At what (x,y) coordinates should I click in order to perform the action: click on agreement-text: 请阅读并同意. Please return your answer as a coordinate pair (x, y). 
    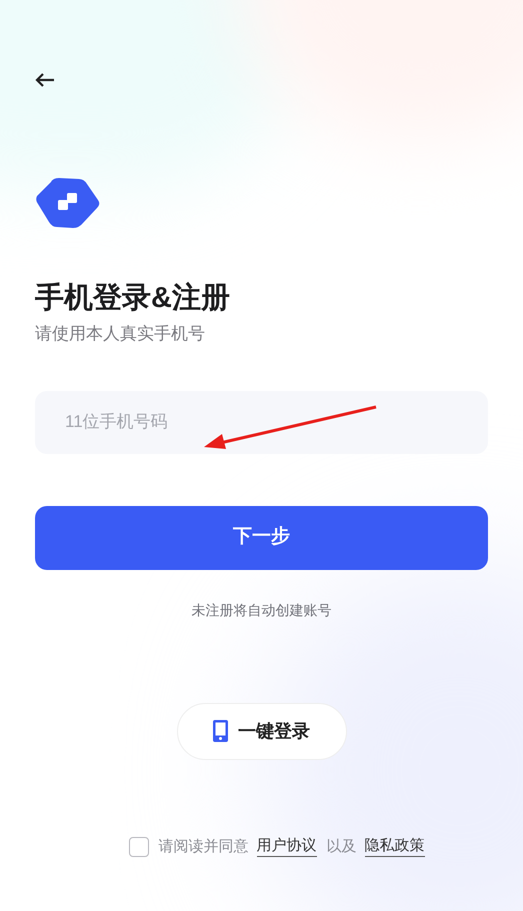
    Looking at the image, I should click on (203, 846).